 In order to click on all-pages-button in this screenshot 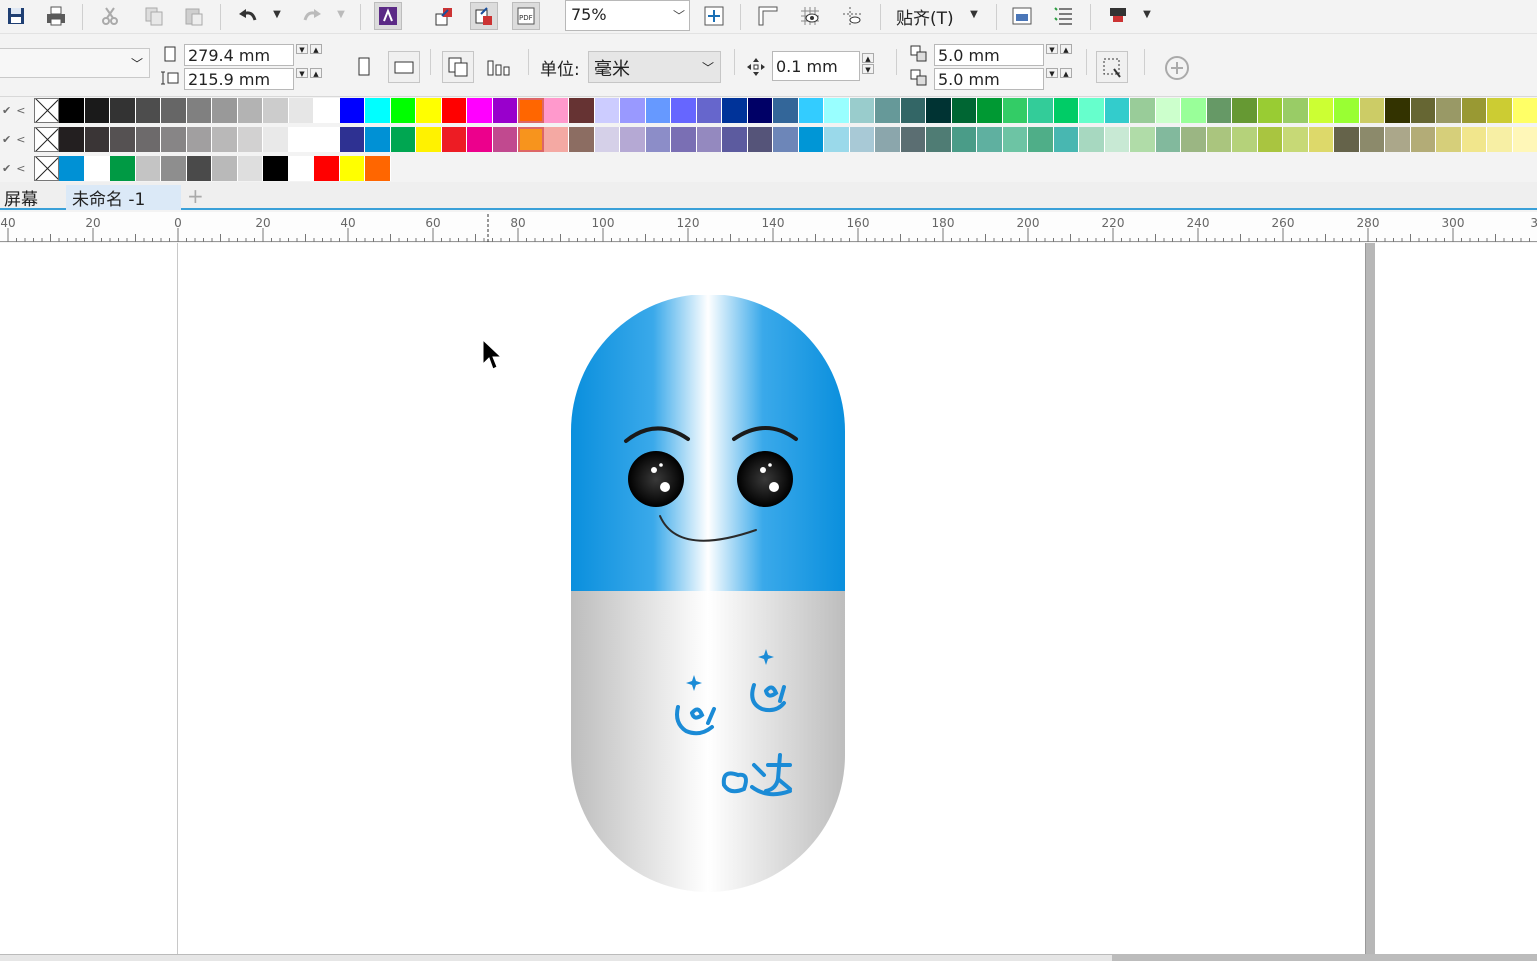, I will do `click(458, 67)`.